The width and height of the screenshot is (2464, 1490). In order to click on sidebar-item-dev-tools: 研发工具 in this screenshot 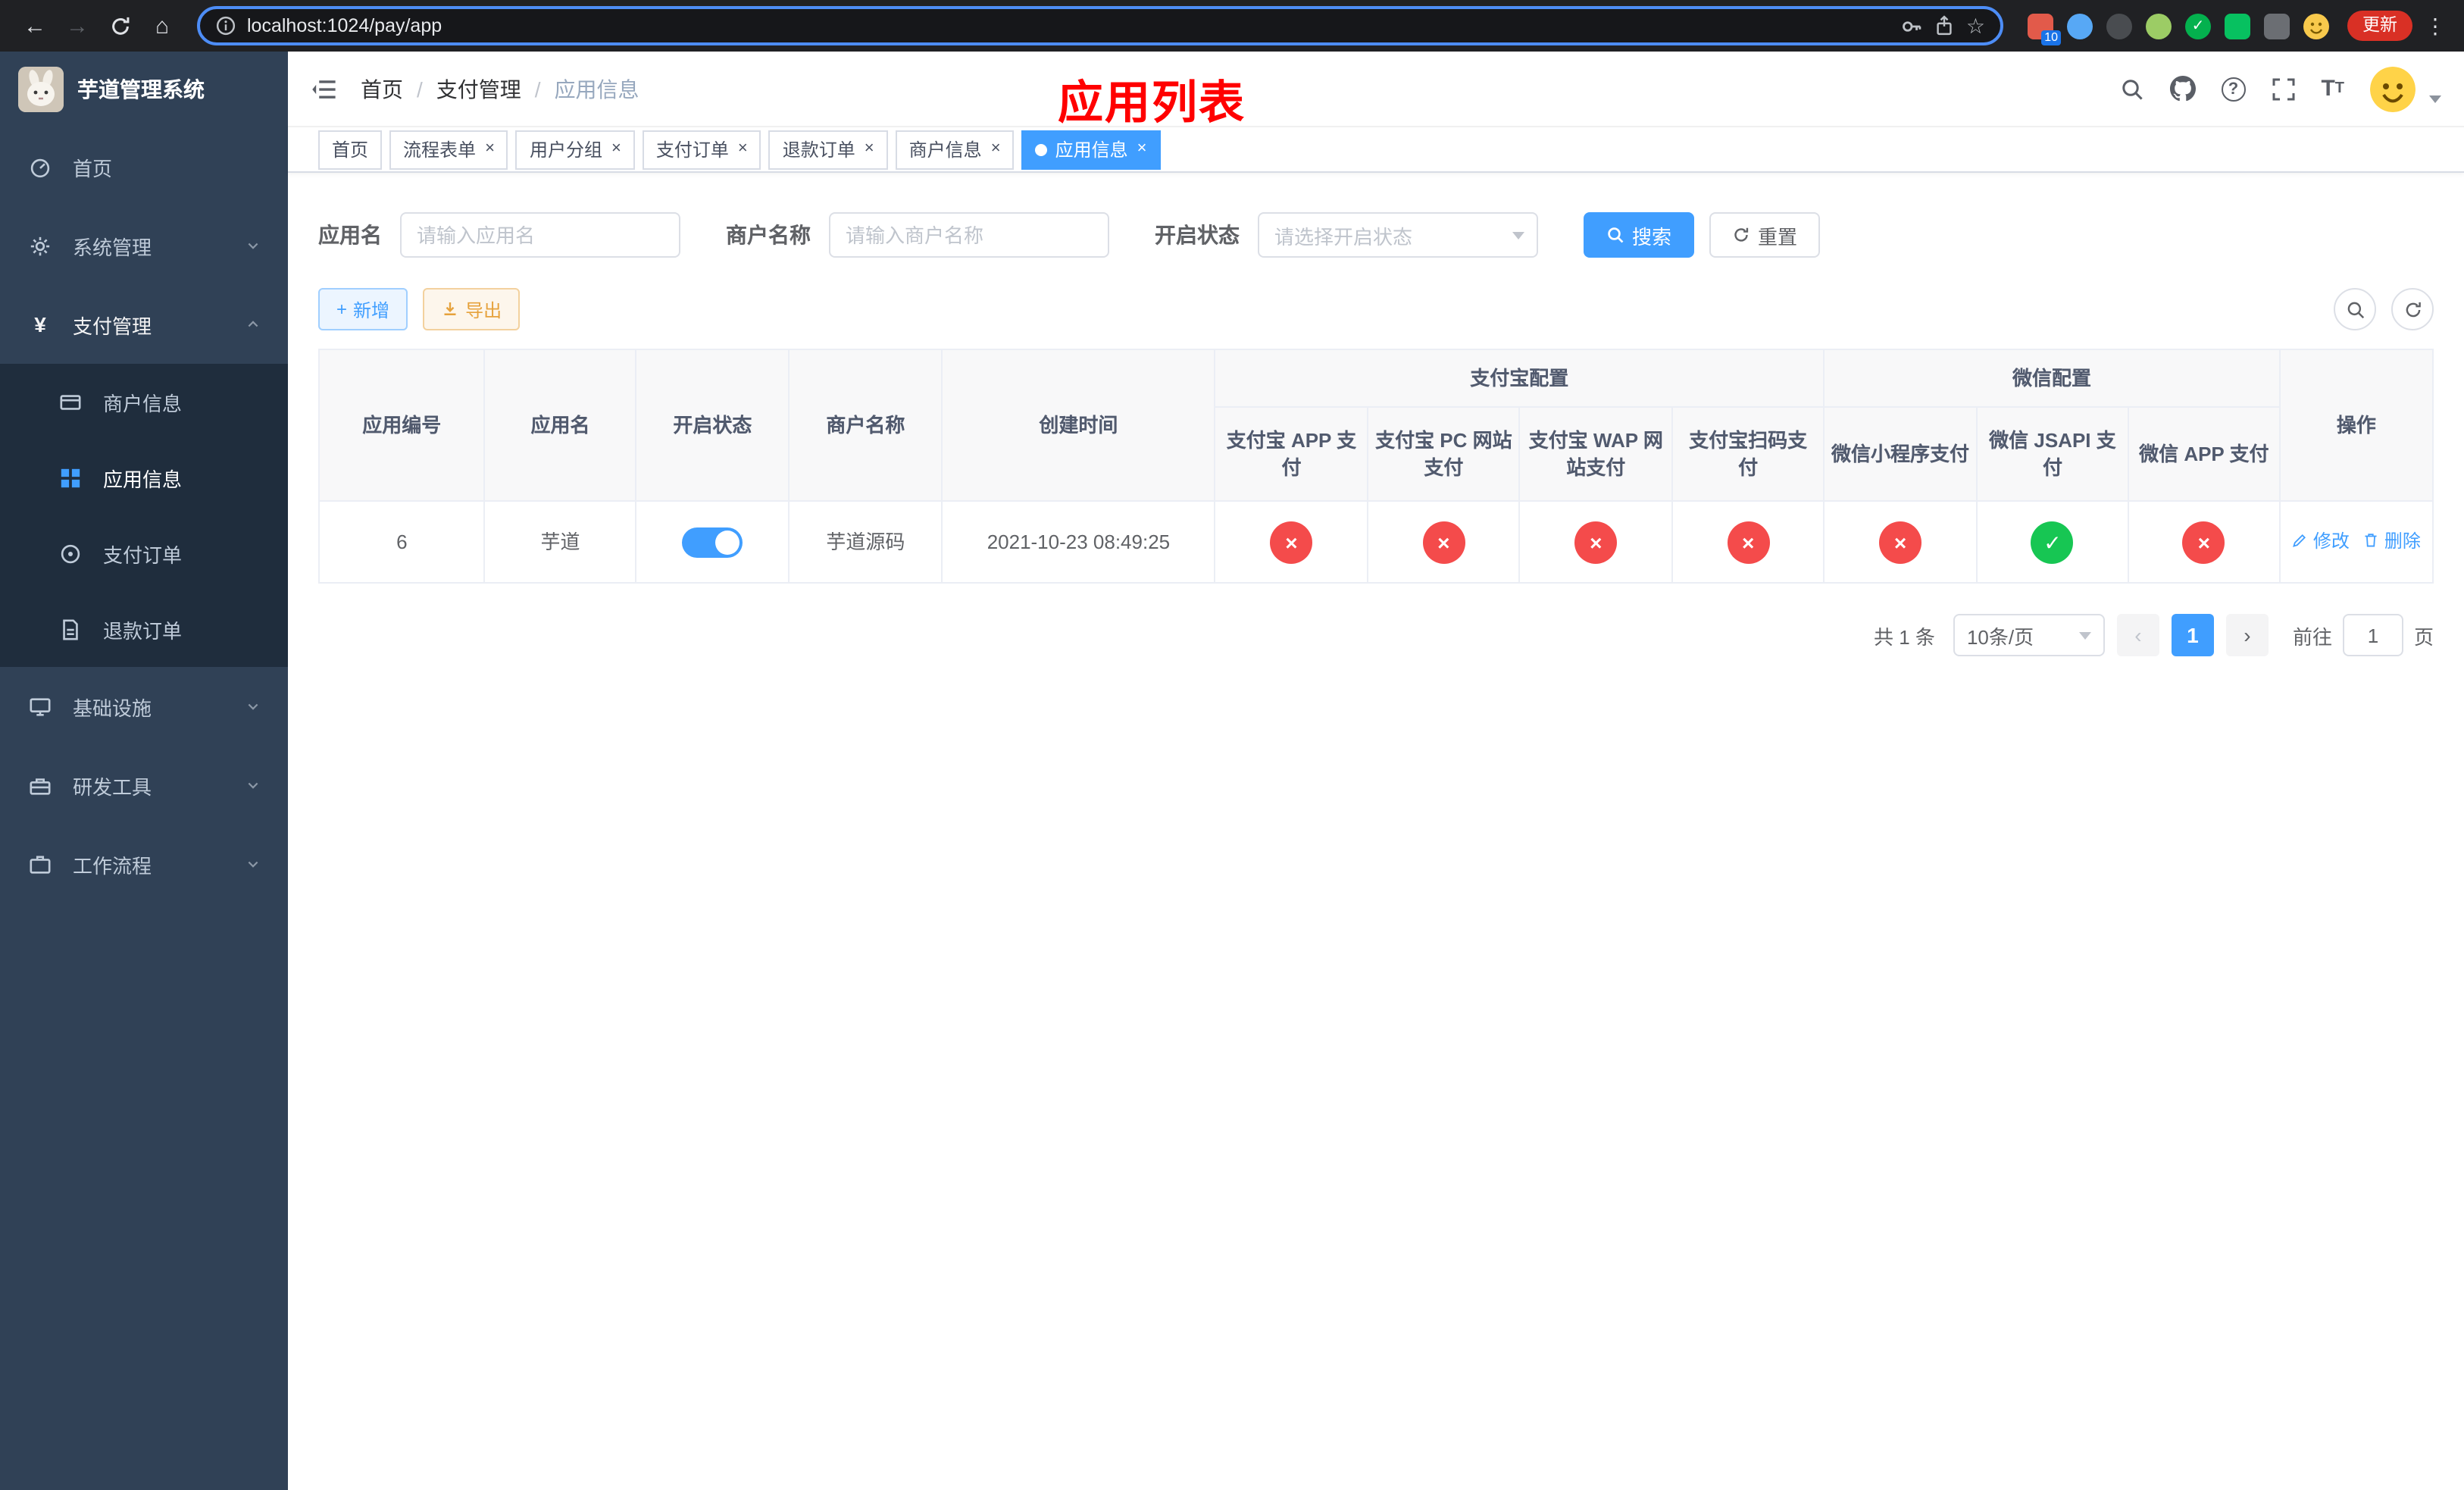, I will do `click(144, 785)`.